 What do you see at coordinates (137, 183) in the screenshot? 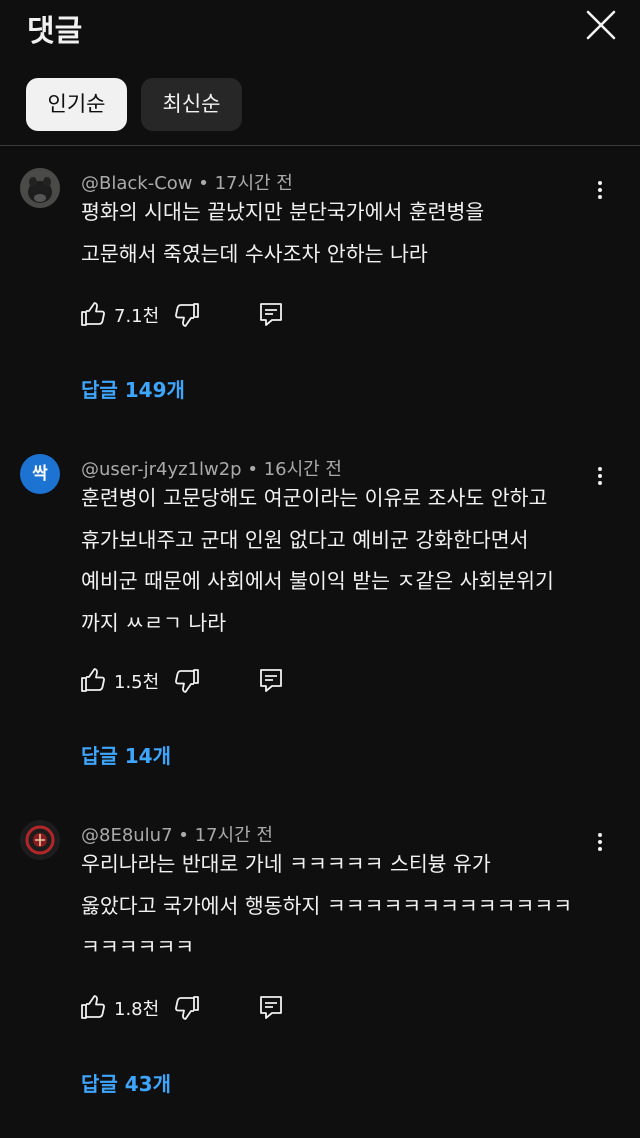
I see `comment-author: @Black-Cow` at bounding box center [137, 183].